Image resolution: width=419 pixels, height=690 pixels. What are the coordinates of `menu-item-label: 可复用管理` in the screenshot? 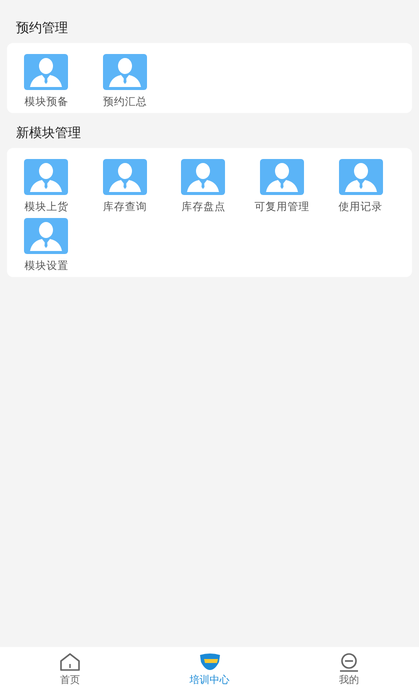 It's located at (282, 207).